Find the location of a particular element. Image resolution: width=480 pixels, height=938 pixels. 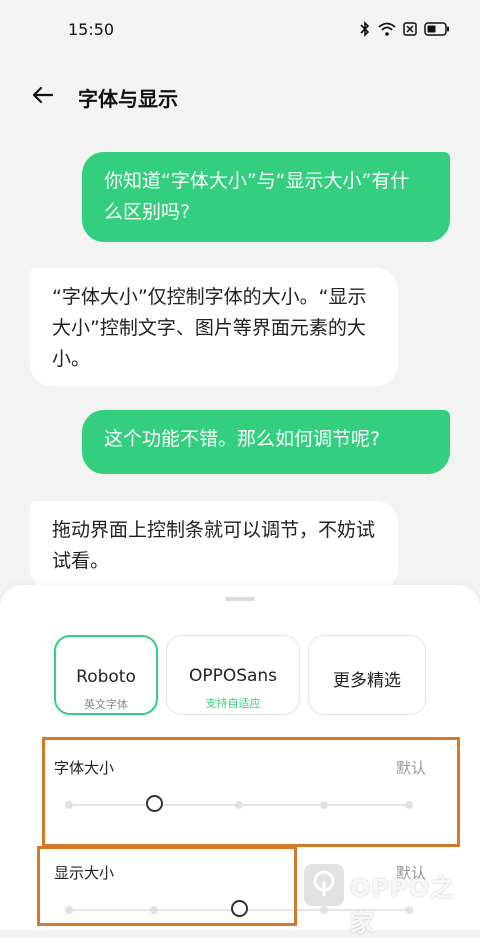

more-fonts-label: 更多精选 is located at coordinates (367, 681).